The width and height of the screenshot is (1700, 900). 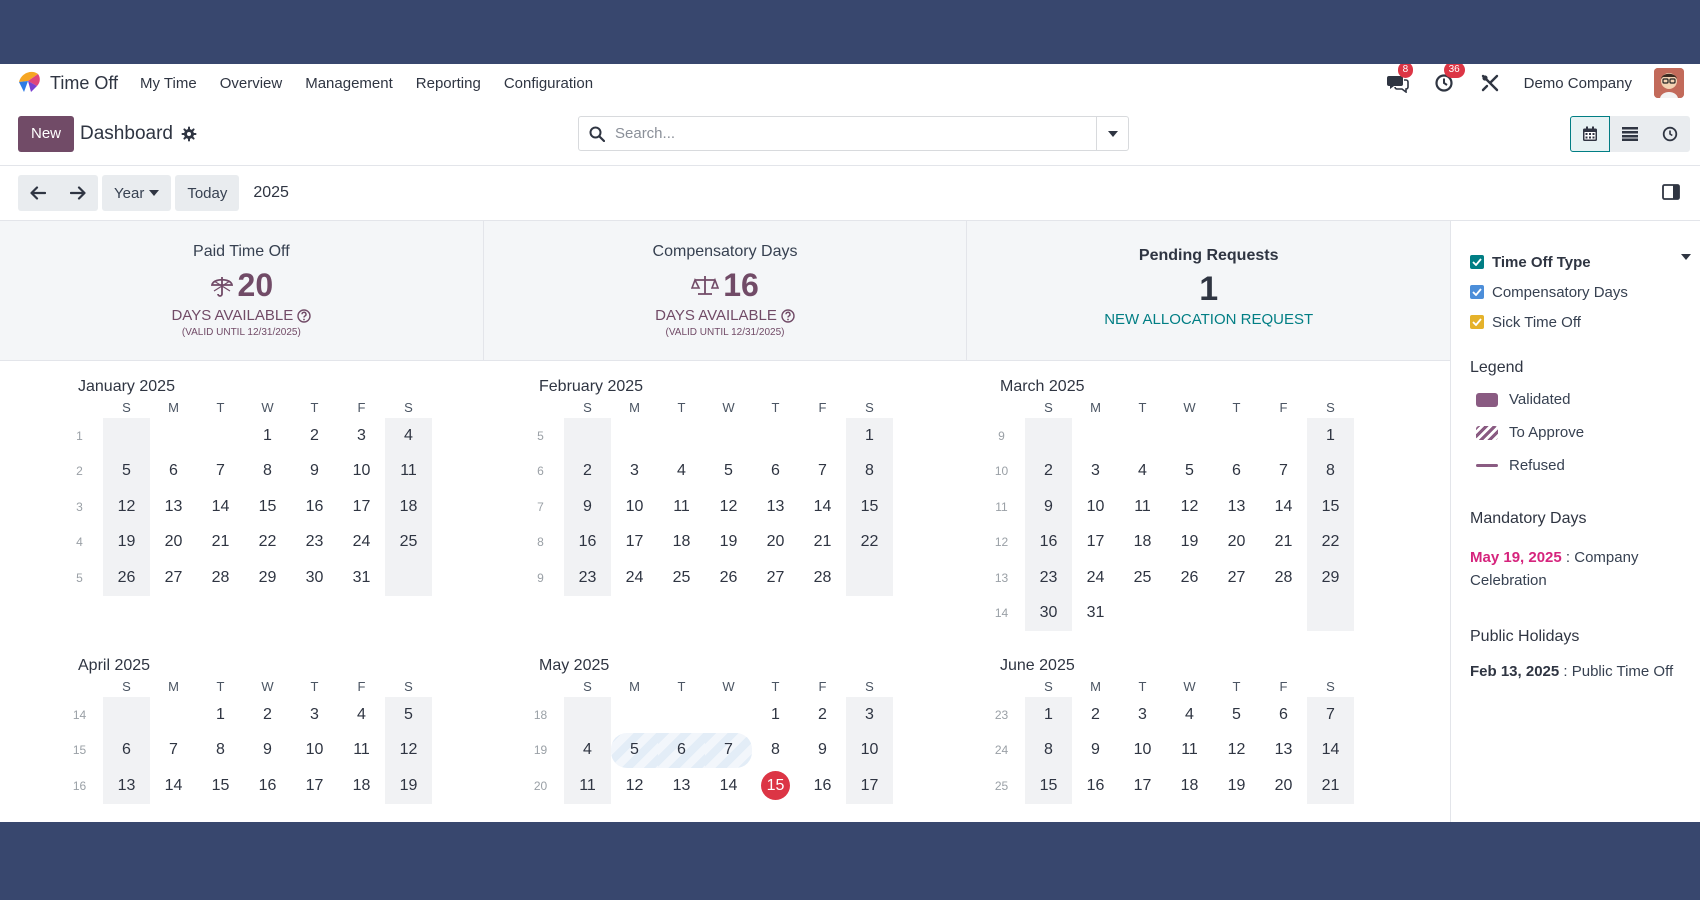 What do you see at coordinates (1670, 134) in the screenshot?
I see `activity-view-button` at bounding box center [1670, 134].